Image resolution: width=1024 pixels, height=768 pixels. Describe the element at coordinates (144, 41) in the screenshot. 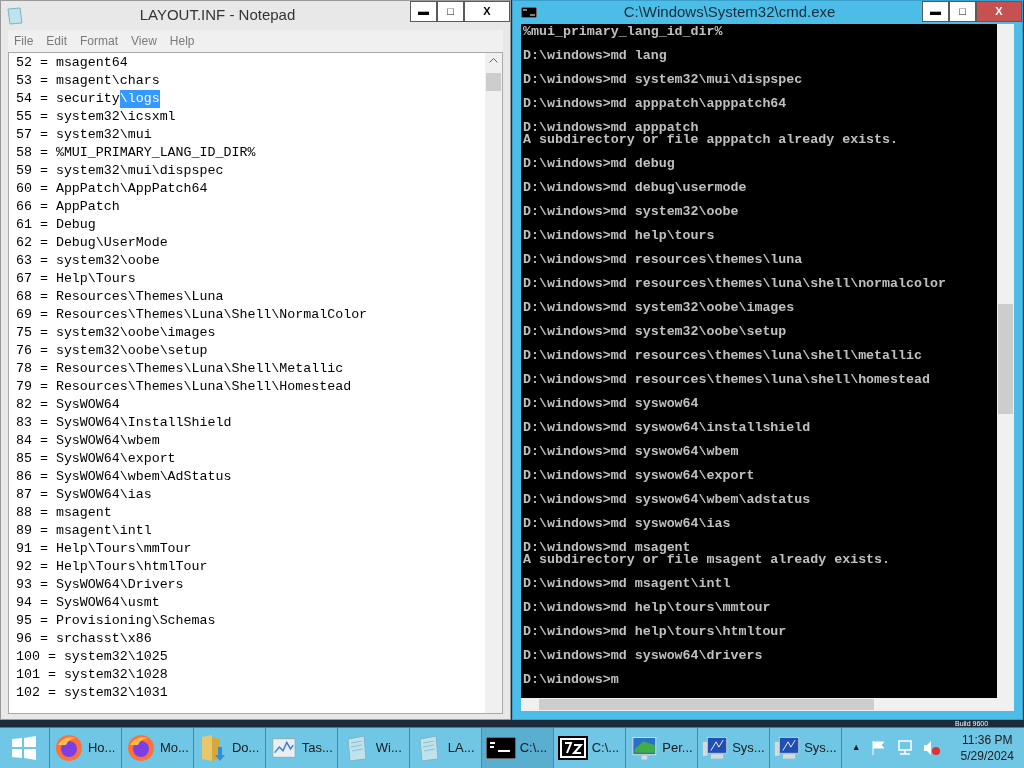

I see `menu-item: View` at that location.